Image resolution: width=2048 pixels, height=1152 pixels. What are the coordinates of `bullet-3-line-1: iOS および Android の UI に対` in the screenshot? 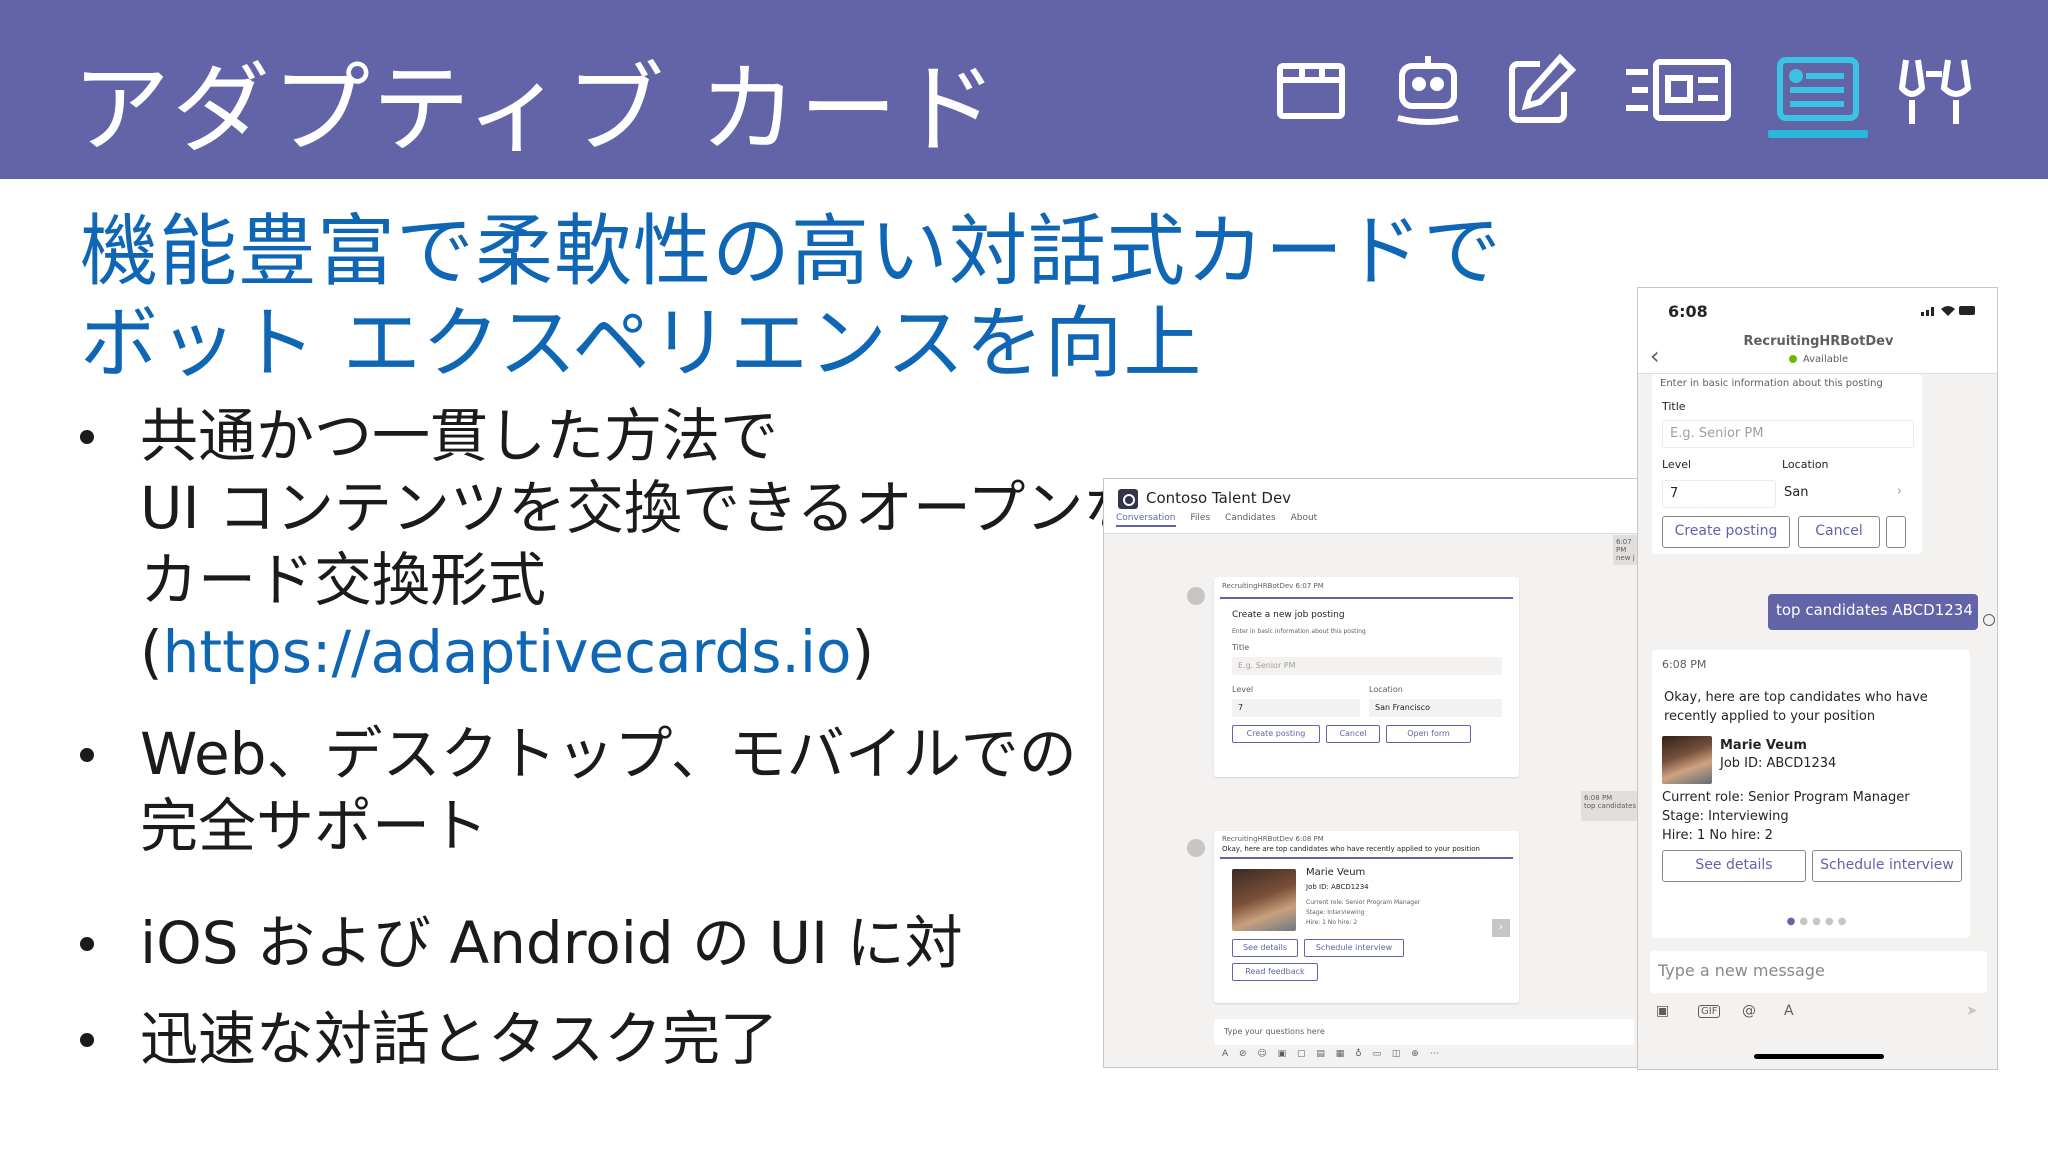 It's located at (551, 943).